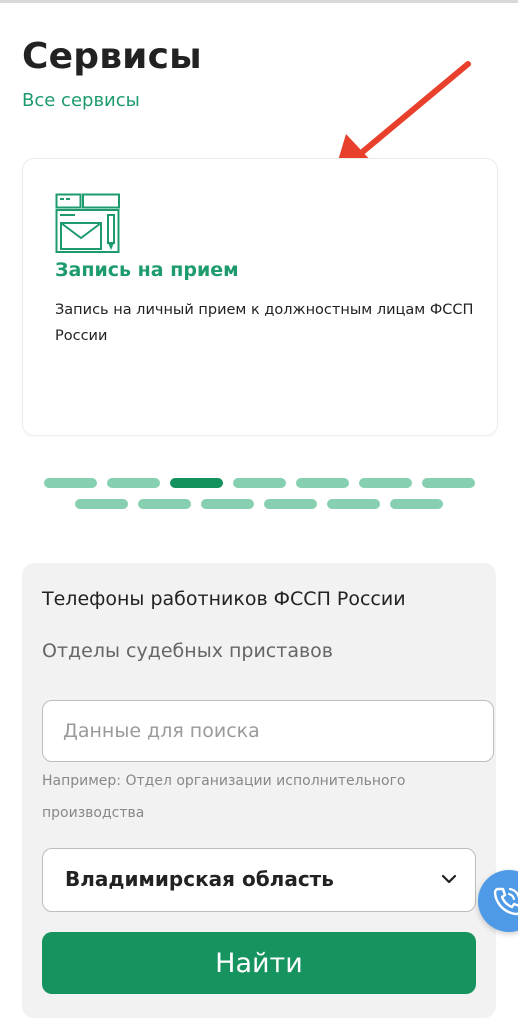  Describe the element at coordinates (112, 56) in the screenshot. I see `page-title: Сервисы` at that location.